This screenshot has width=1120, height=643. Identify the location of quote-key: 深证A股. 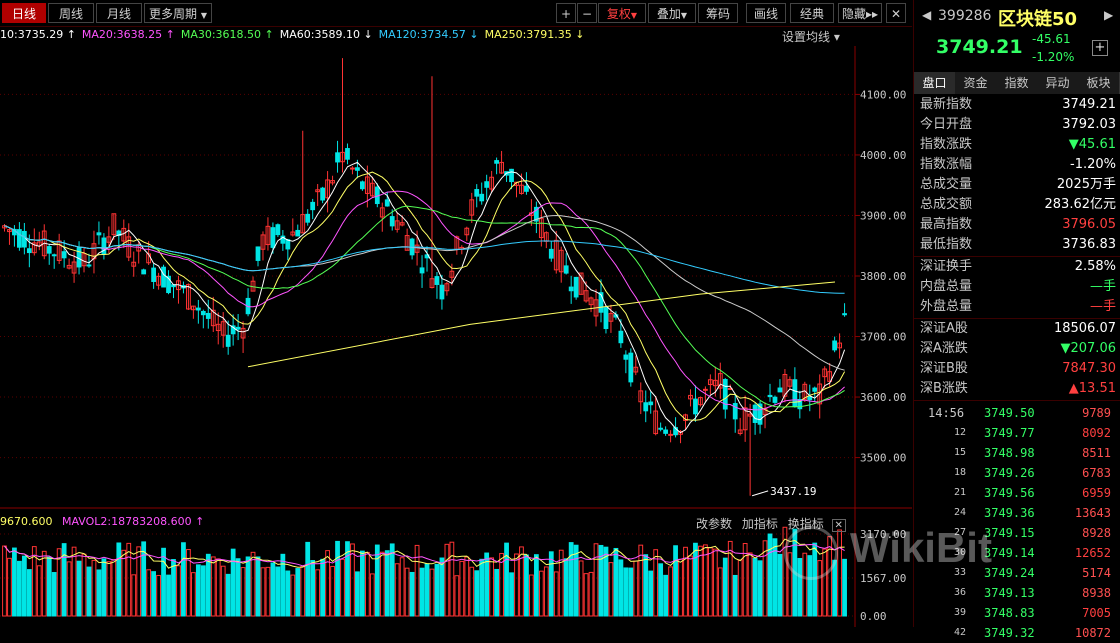
(944, 328).